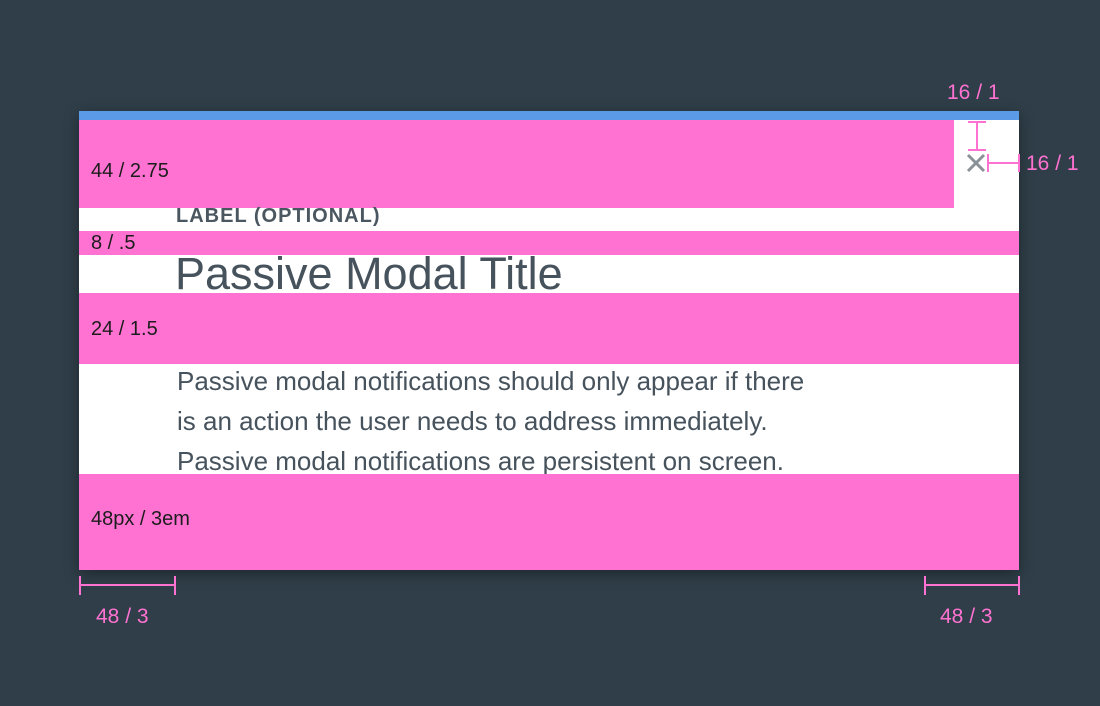 This screenshot has width=1100, height=706. What do you see at coordinates (124, 329) in the screenshot?
I see `title-body-spacer-label: 24 / 1.5` at bounding box center [124, 329].